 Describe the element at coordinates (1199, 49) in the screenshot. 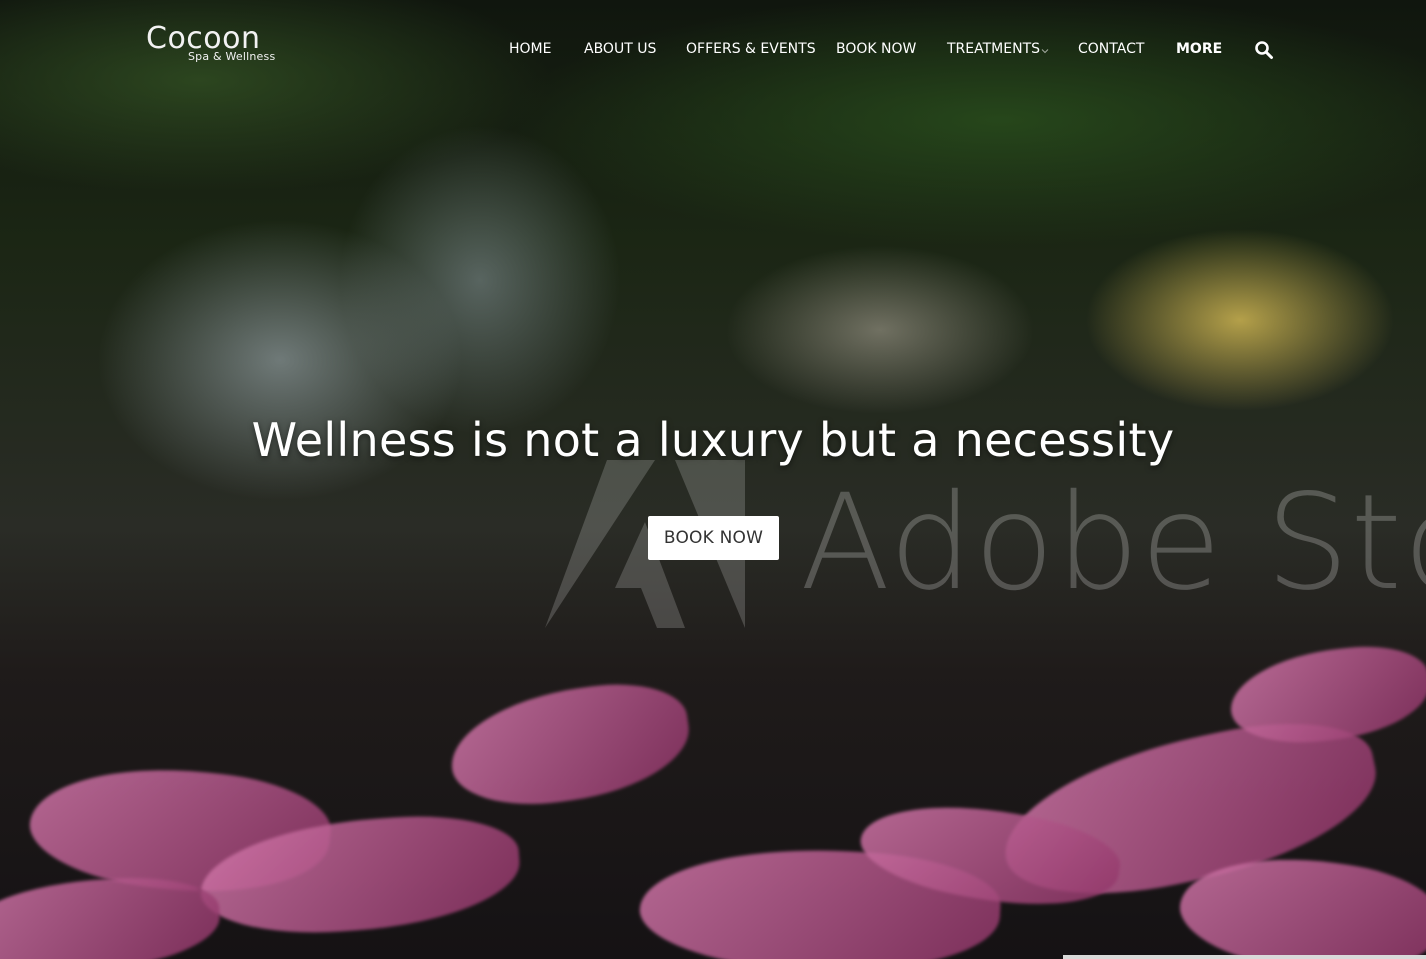

I see `nav-item-more: MORE` at that location.